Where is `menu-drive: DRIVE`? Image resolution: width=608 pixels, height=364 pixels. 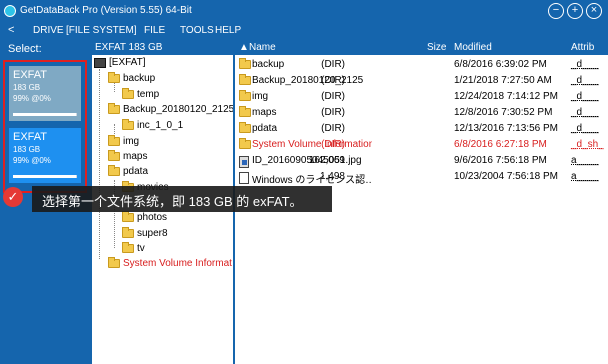 menu-drive: DRIVE is located at coordinates (48, 30).